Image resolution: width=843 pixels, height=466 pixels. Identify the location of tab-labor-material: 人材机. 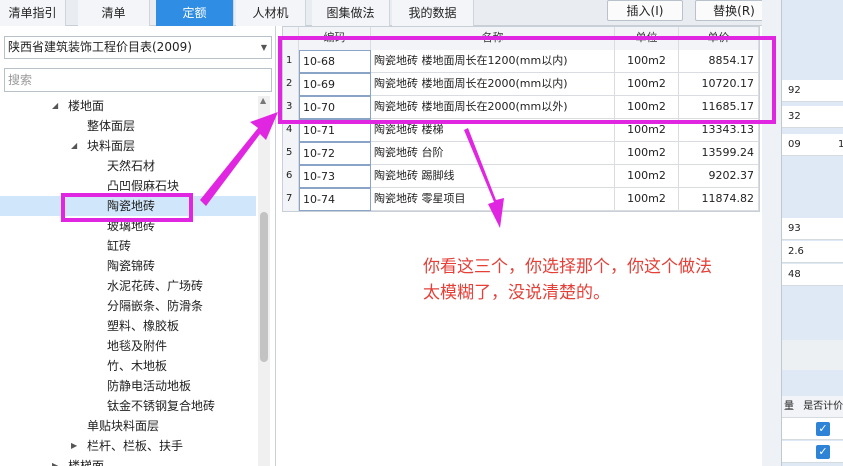
(271, 13).